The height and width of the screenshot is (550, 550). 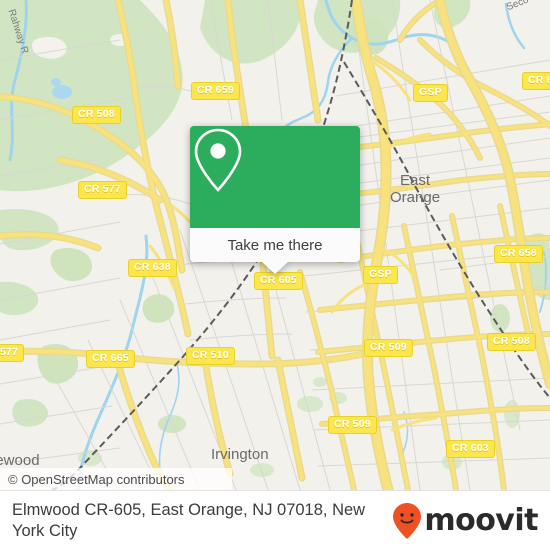 I want to click on place-label-maplewood: lewood, so click(x=20, y=460).